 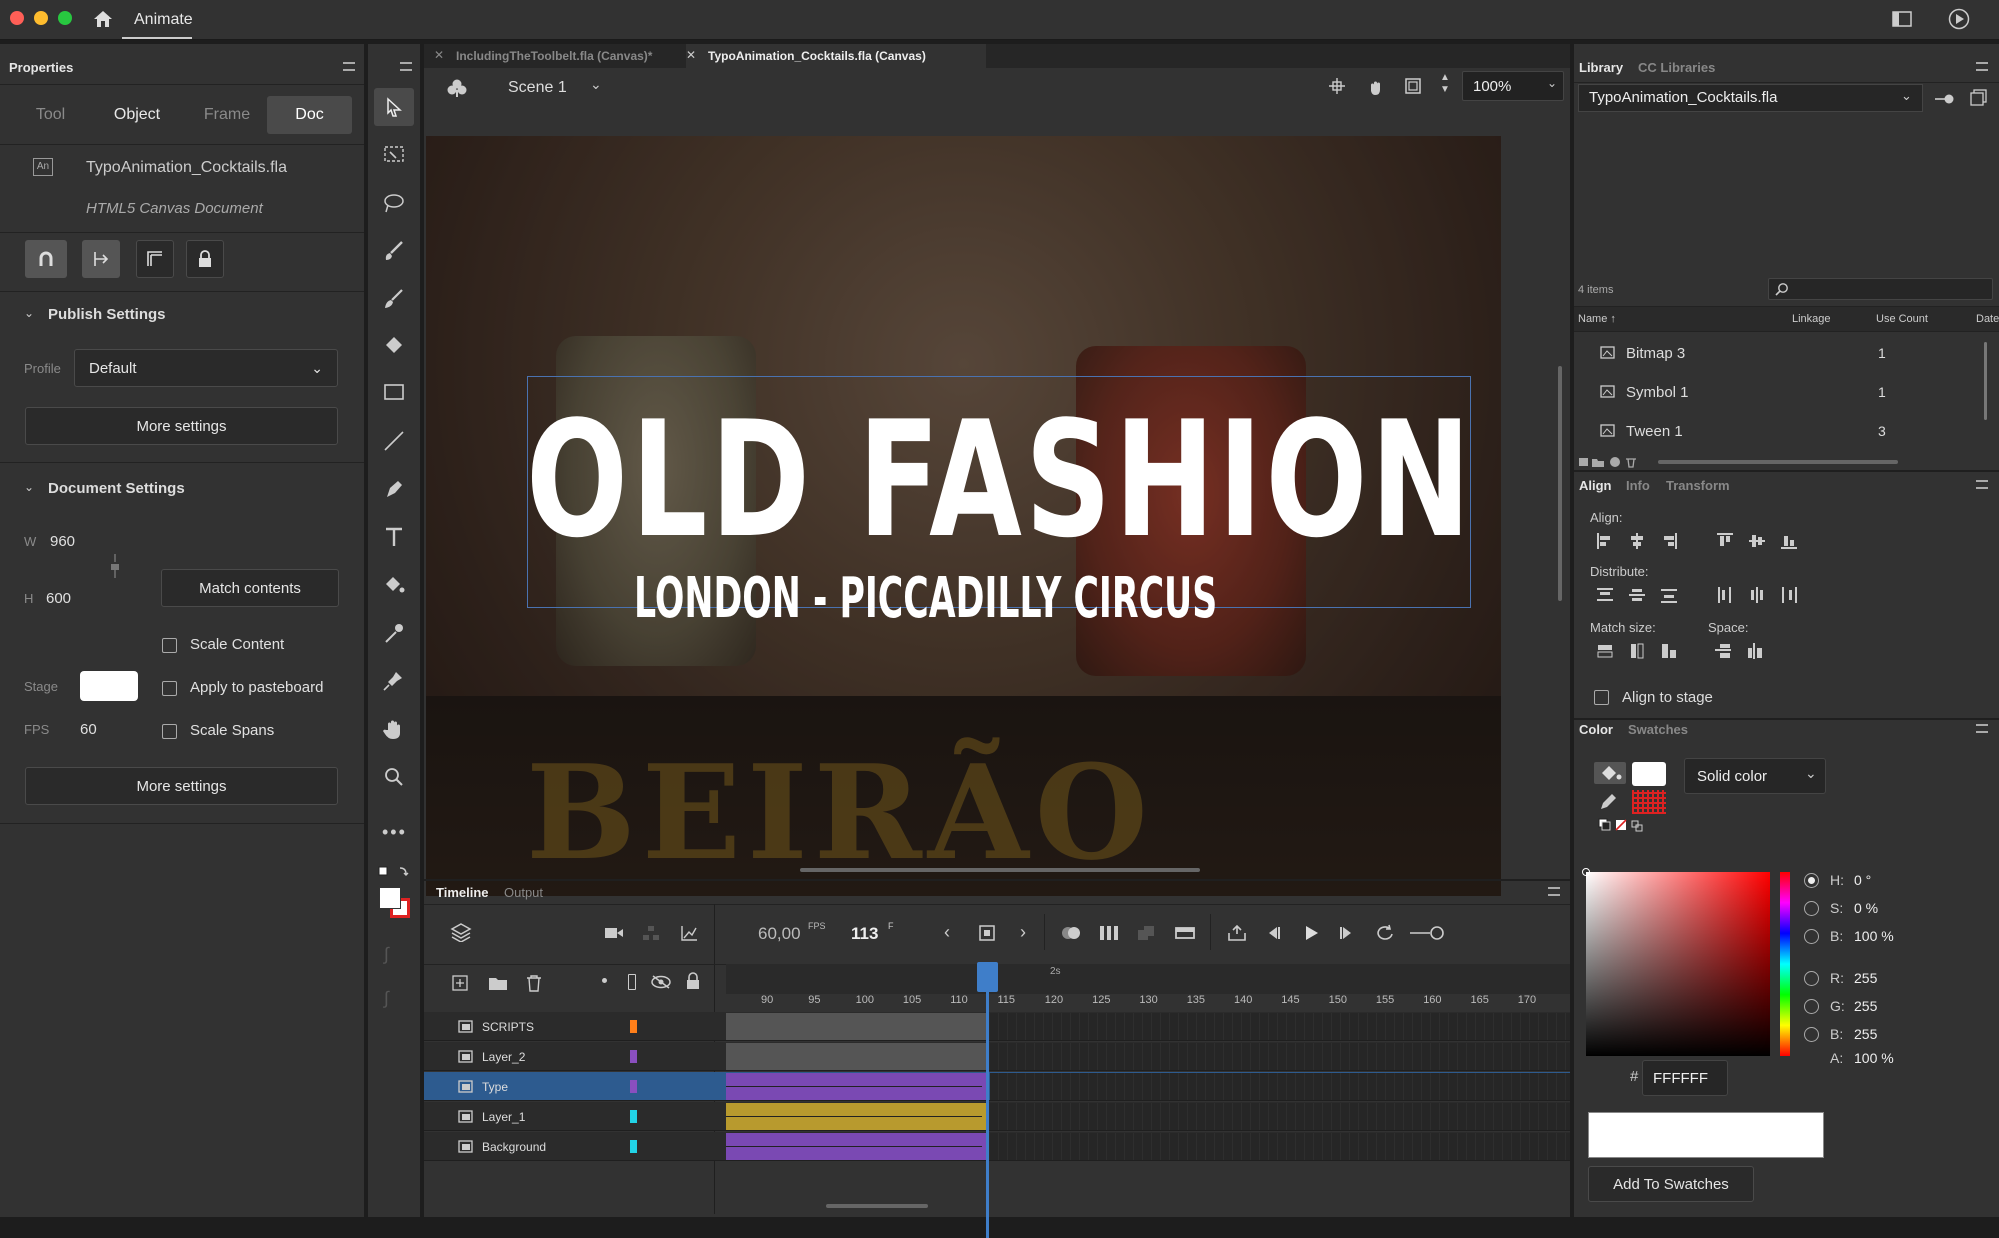 What do you see at coordinates (1273, 935) in the screenshot?
I see `step-back-icon` at bounding box center [1273, 935].